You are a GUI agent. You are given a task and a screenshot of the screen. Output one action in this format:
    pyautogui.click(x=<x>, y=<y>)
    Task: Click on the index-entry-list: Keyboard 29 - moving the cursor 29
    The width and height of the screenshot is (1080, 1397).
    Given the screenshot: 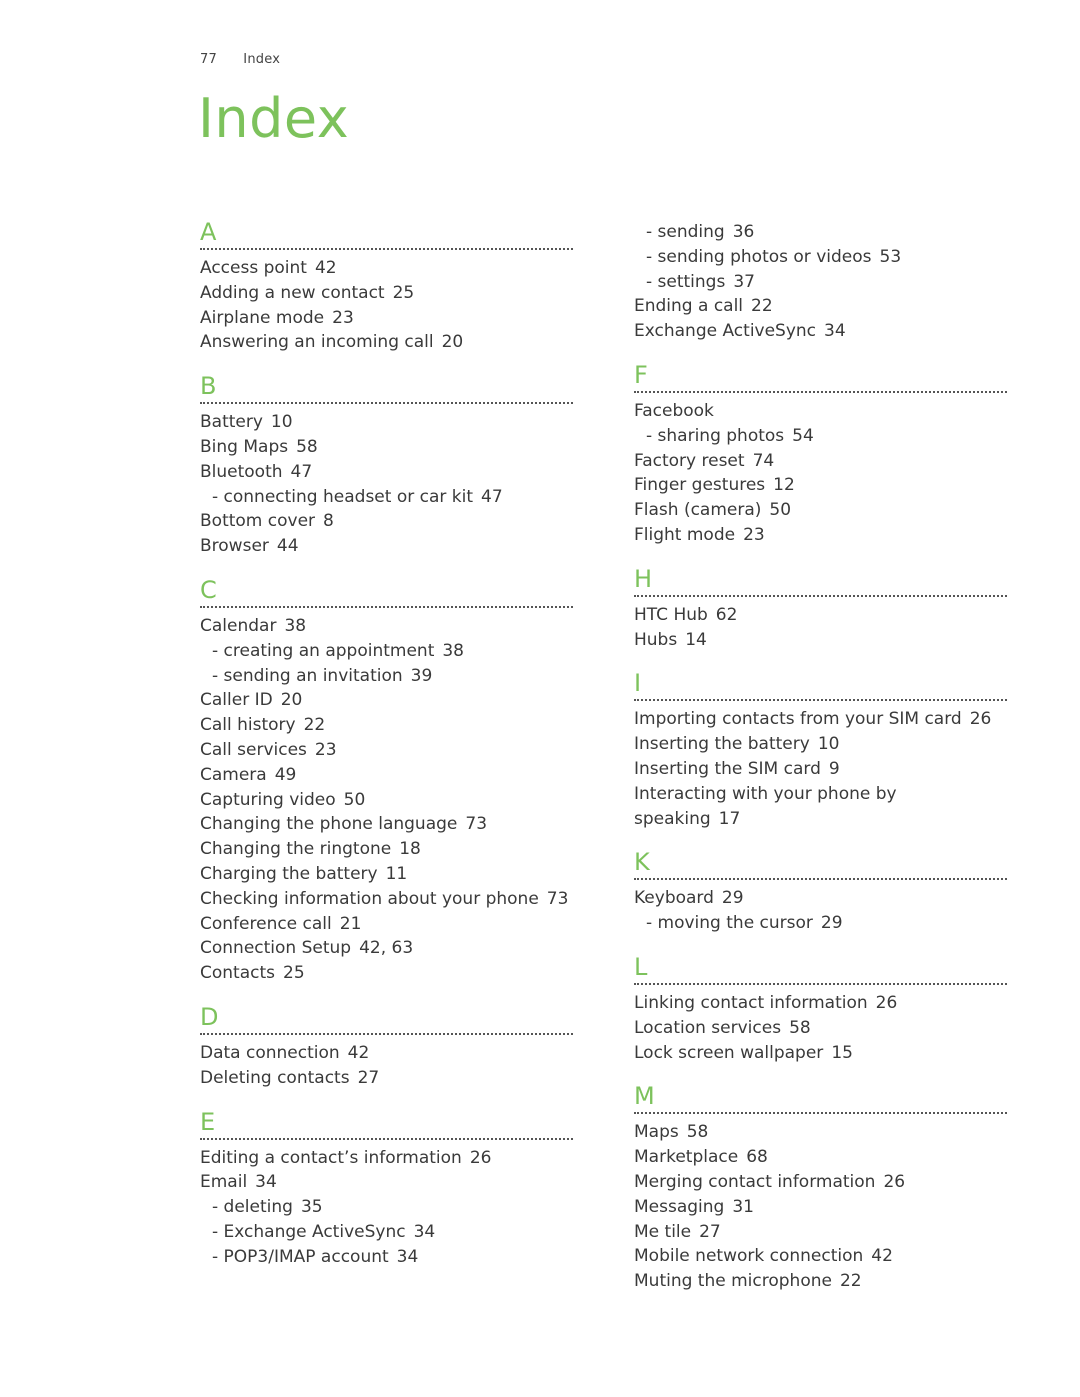 What is the action you would take?
    pyautogui.click(x=820, y=911)
    